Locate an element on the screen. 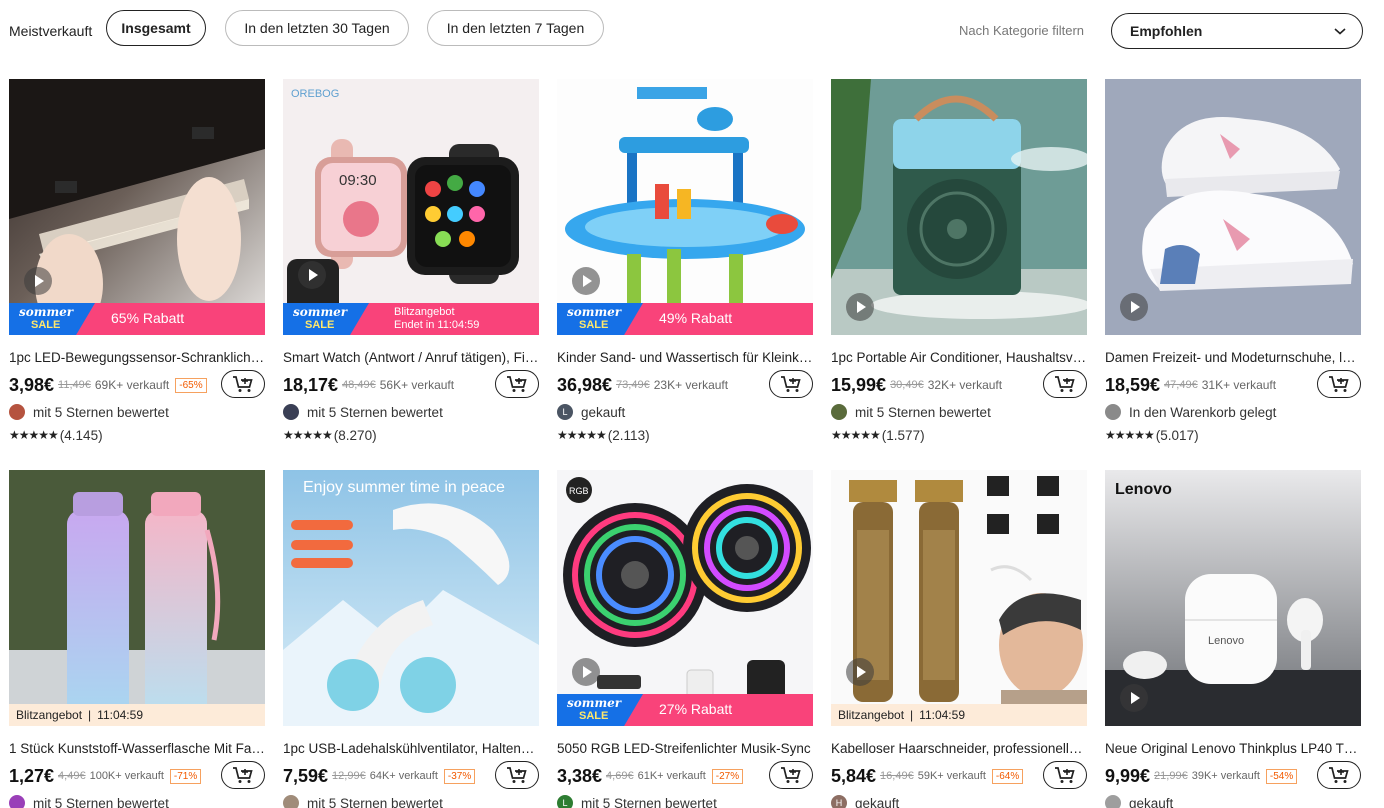 Image resolution: width=1384 pixels, height=808 pixels. price: 1,27€ is located at coordinates (32, 775).